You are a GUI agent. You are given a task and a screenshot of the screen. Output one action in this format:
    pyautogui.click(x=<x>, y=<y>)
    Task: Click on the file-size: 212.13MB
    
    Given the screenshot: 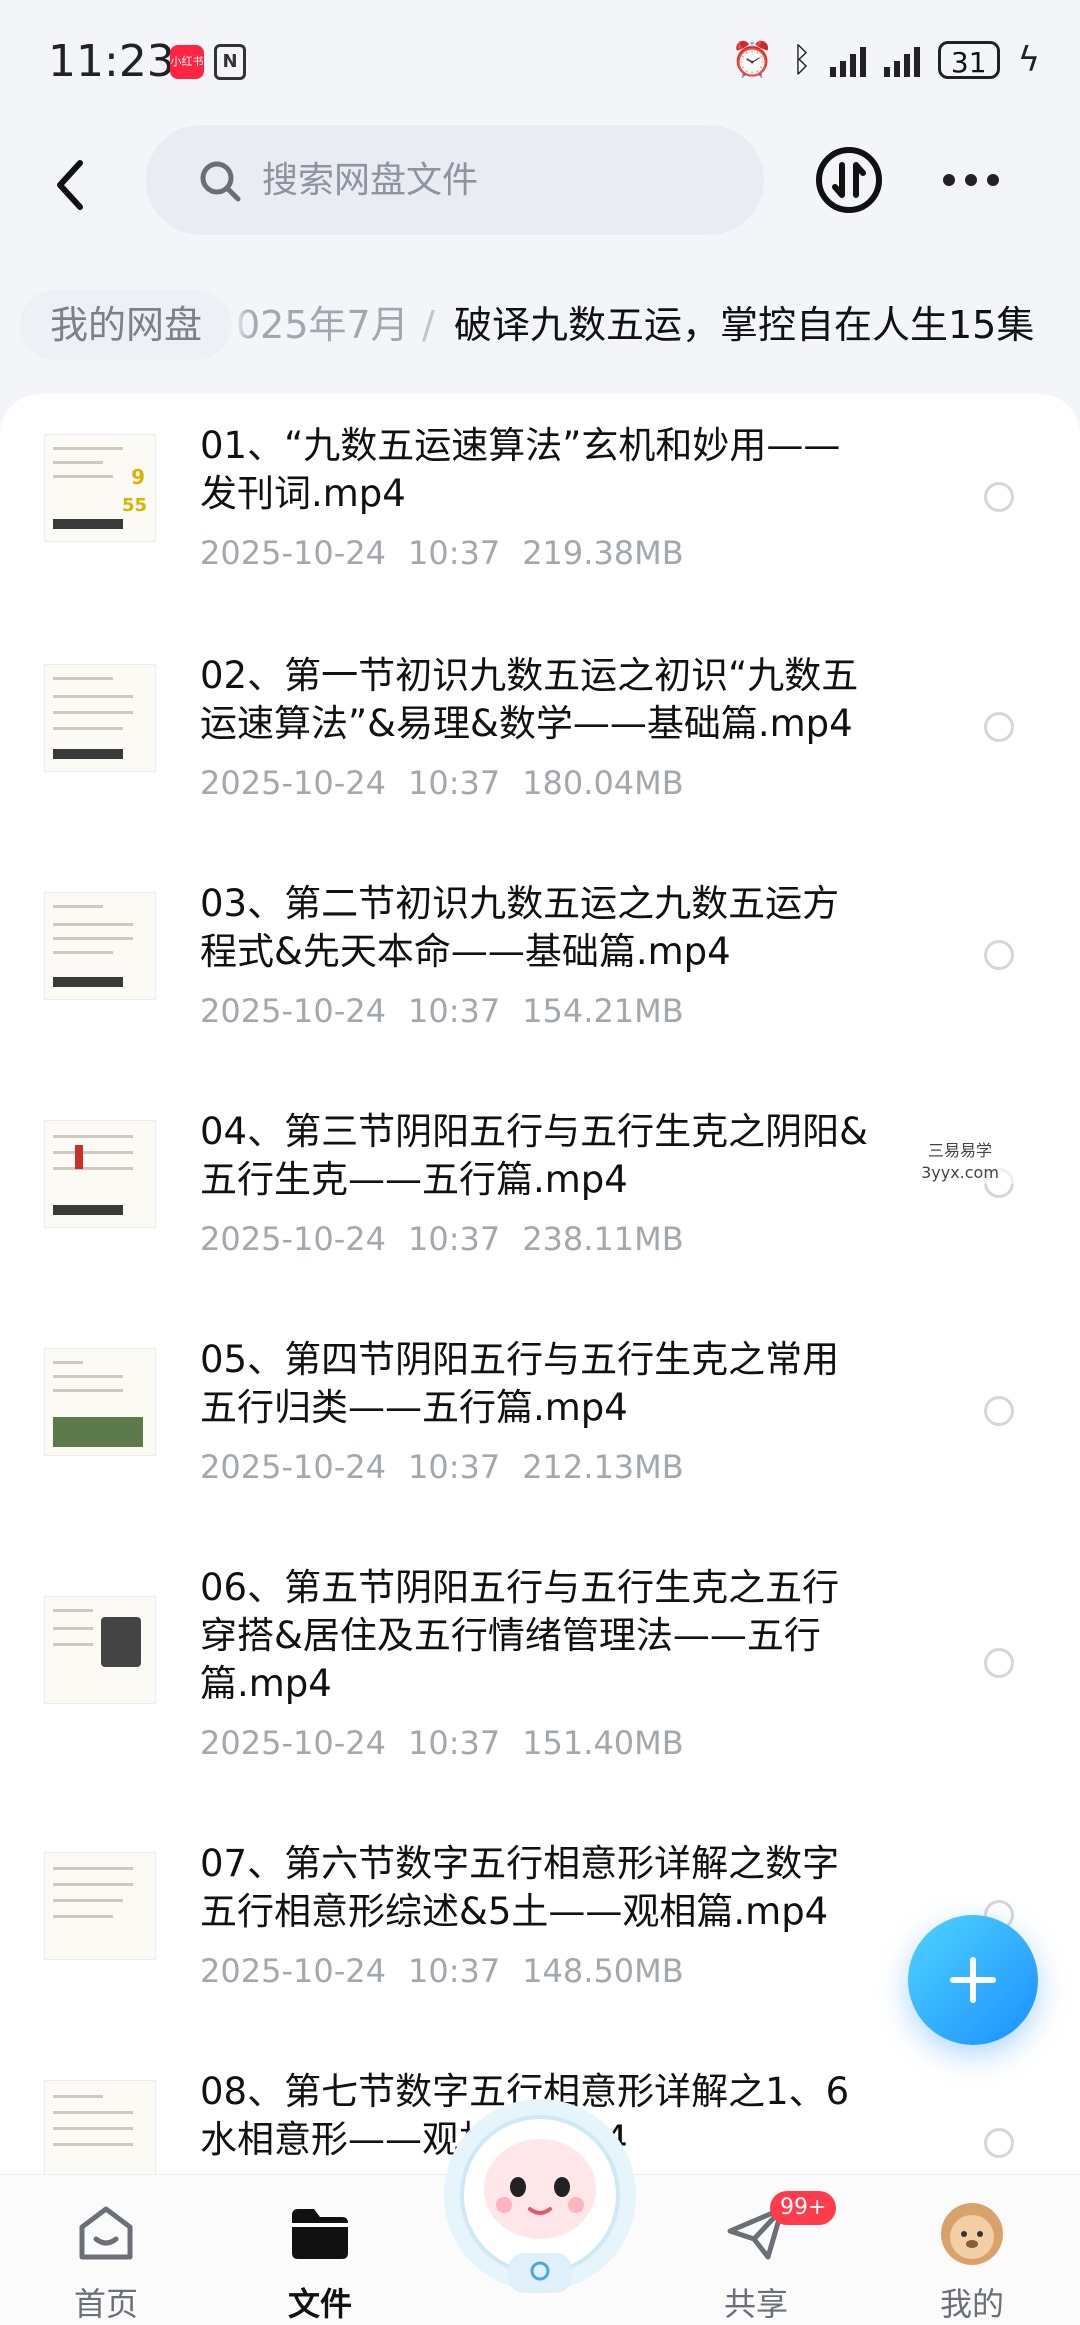 What is the action you would take?
    pyautogui.click(x=603, y=1467)
    